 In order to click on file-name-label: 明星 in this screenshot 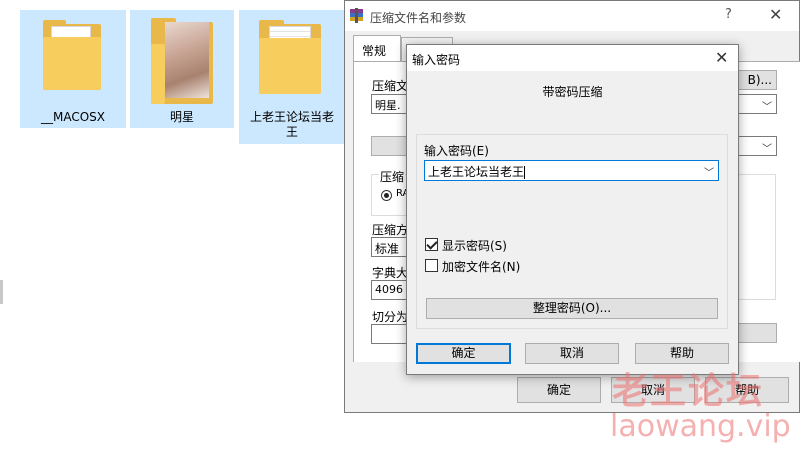, I will do `click(181, 117)`.